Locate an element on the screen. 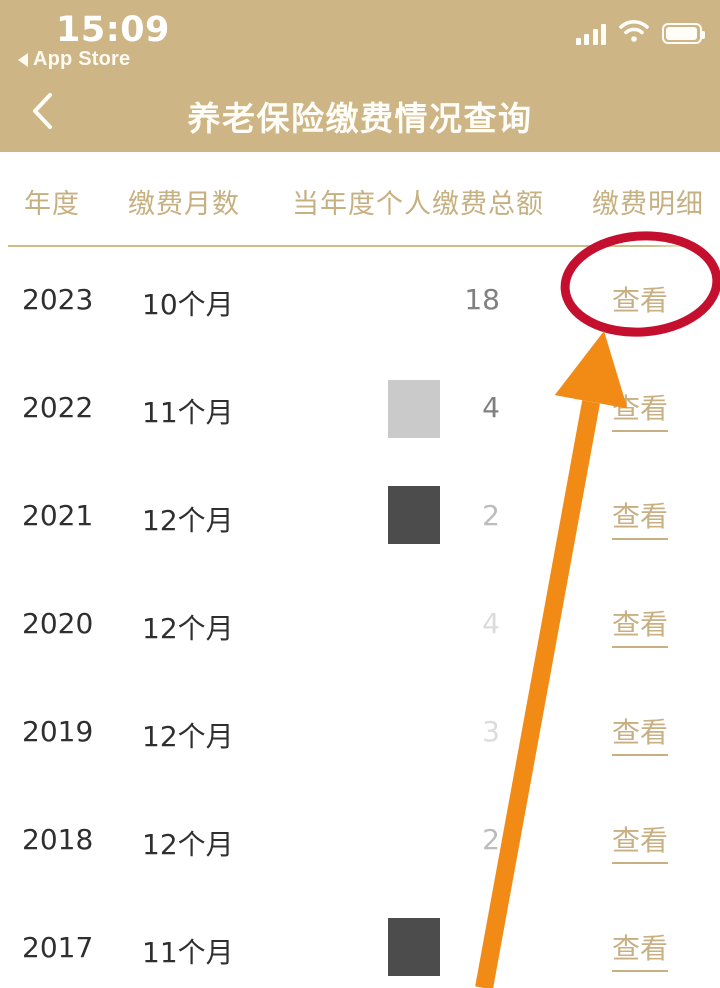  table-row: 2018 12个月 2 查看 is located at coordinates (360, 841).